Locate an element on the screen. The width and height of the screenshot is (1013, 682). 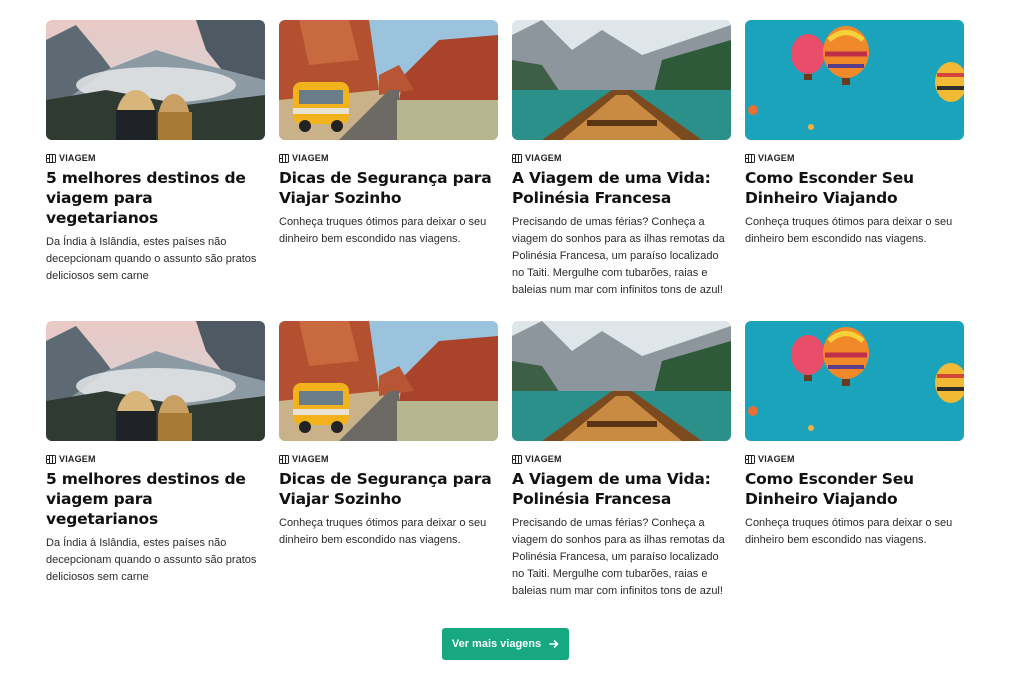
see-more-label: Ver mais viagens is located at coordinates (496, 644).